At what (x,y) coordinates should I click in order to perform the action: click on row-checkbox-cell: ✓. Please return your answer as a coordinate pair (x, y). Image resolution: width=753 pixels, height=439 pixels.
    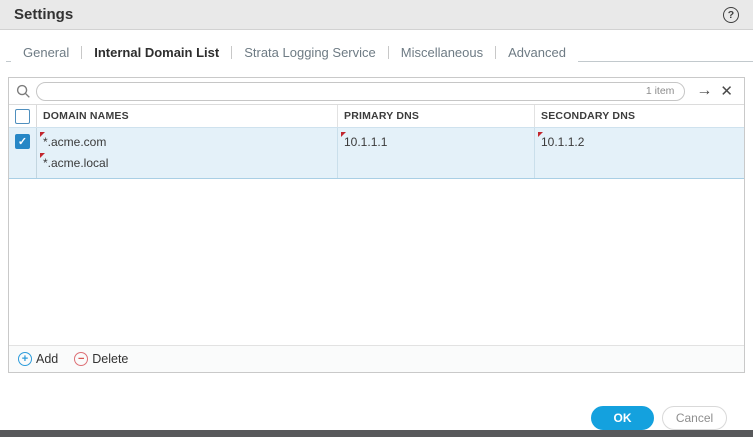
    Looking at the image, I should click on (23, 153).